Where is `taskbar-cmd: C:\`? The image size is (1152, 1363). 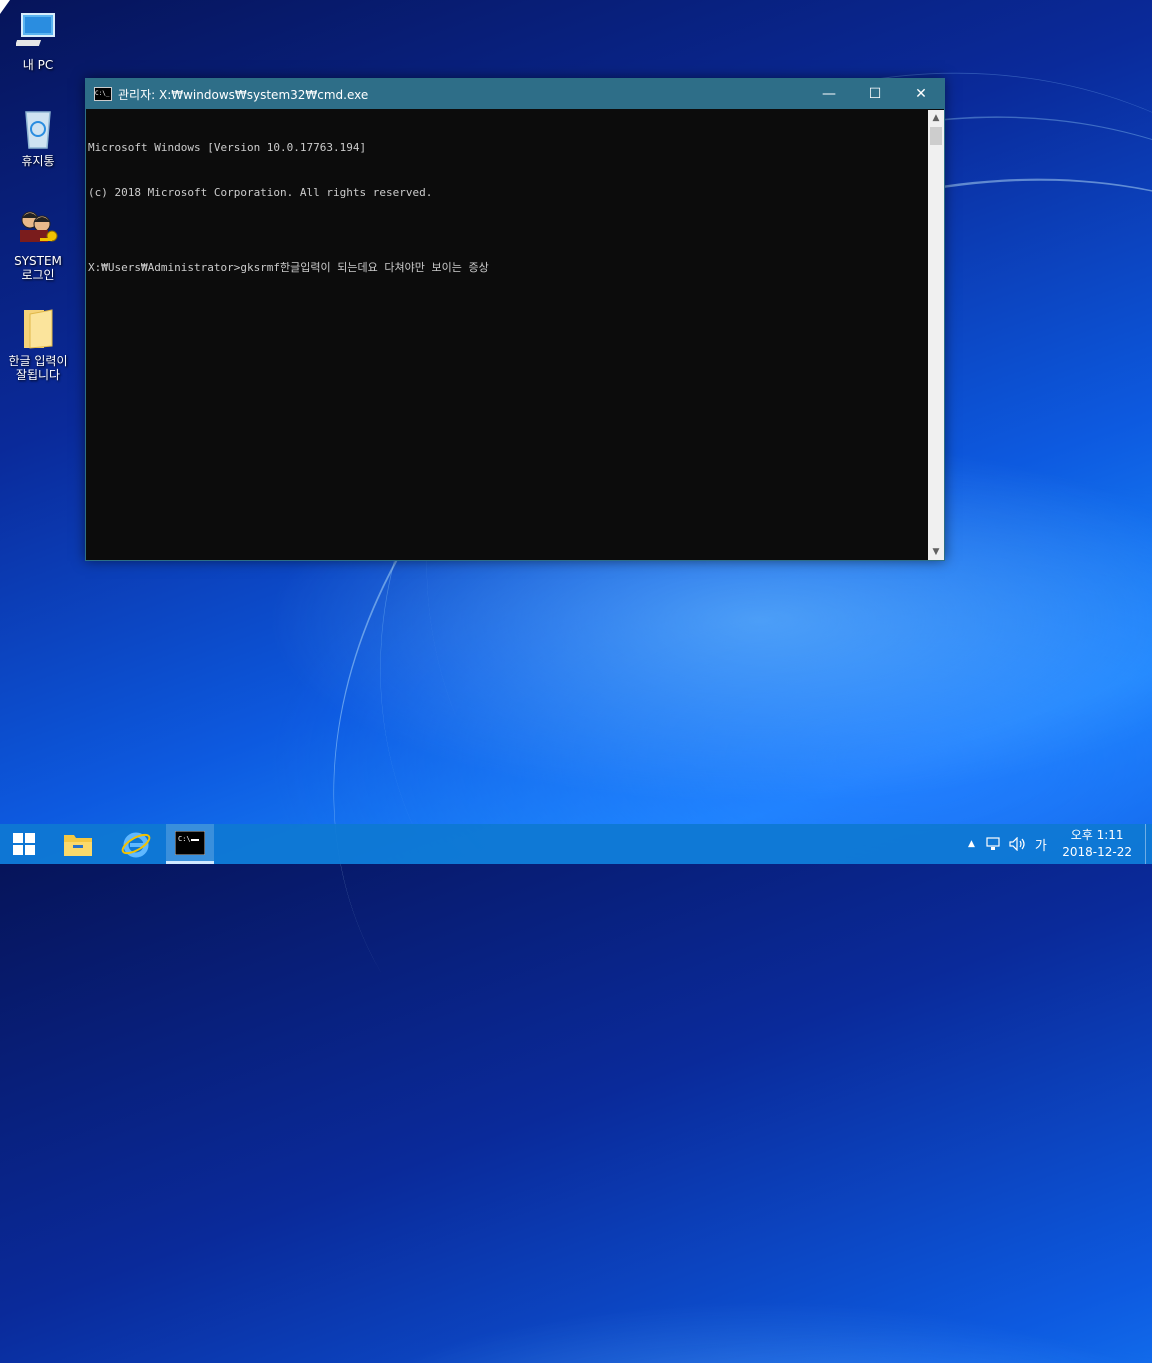 taskbar-cmd: C:\ is located at coordinates (190, 844).